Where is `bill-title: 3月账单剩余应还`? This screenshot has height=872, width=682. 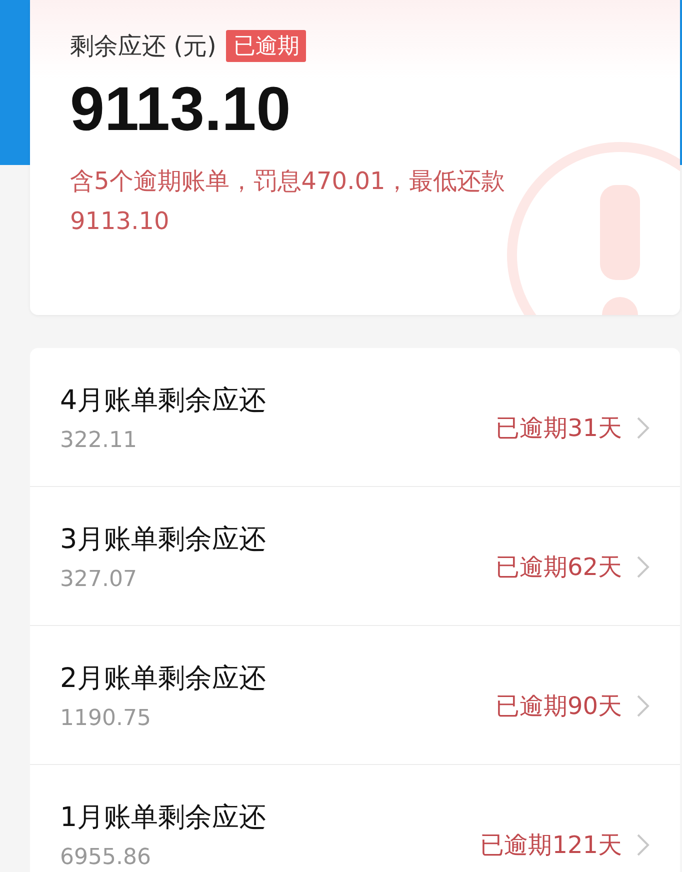 bill-title: 3月账单剩余应还 is located at coordinates (164, 539).